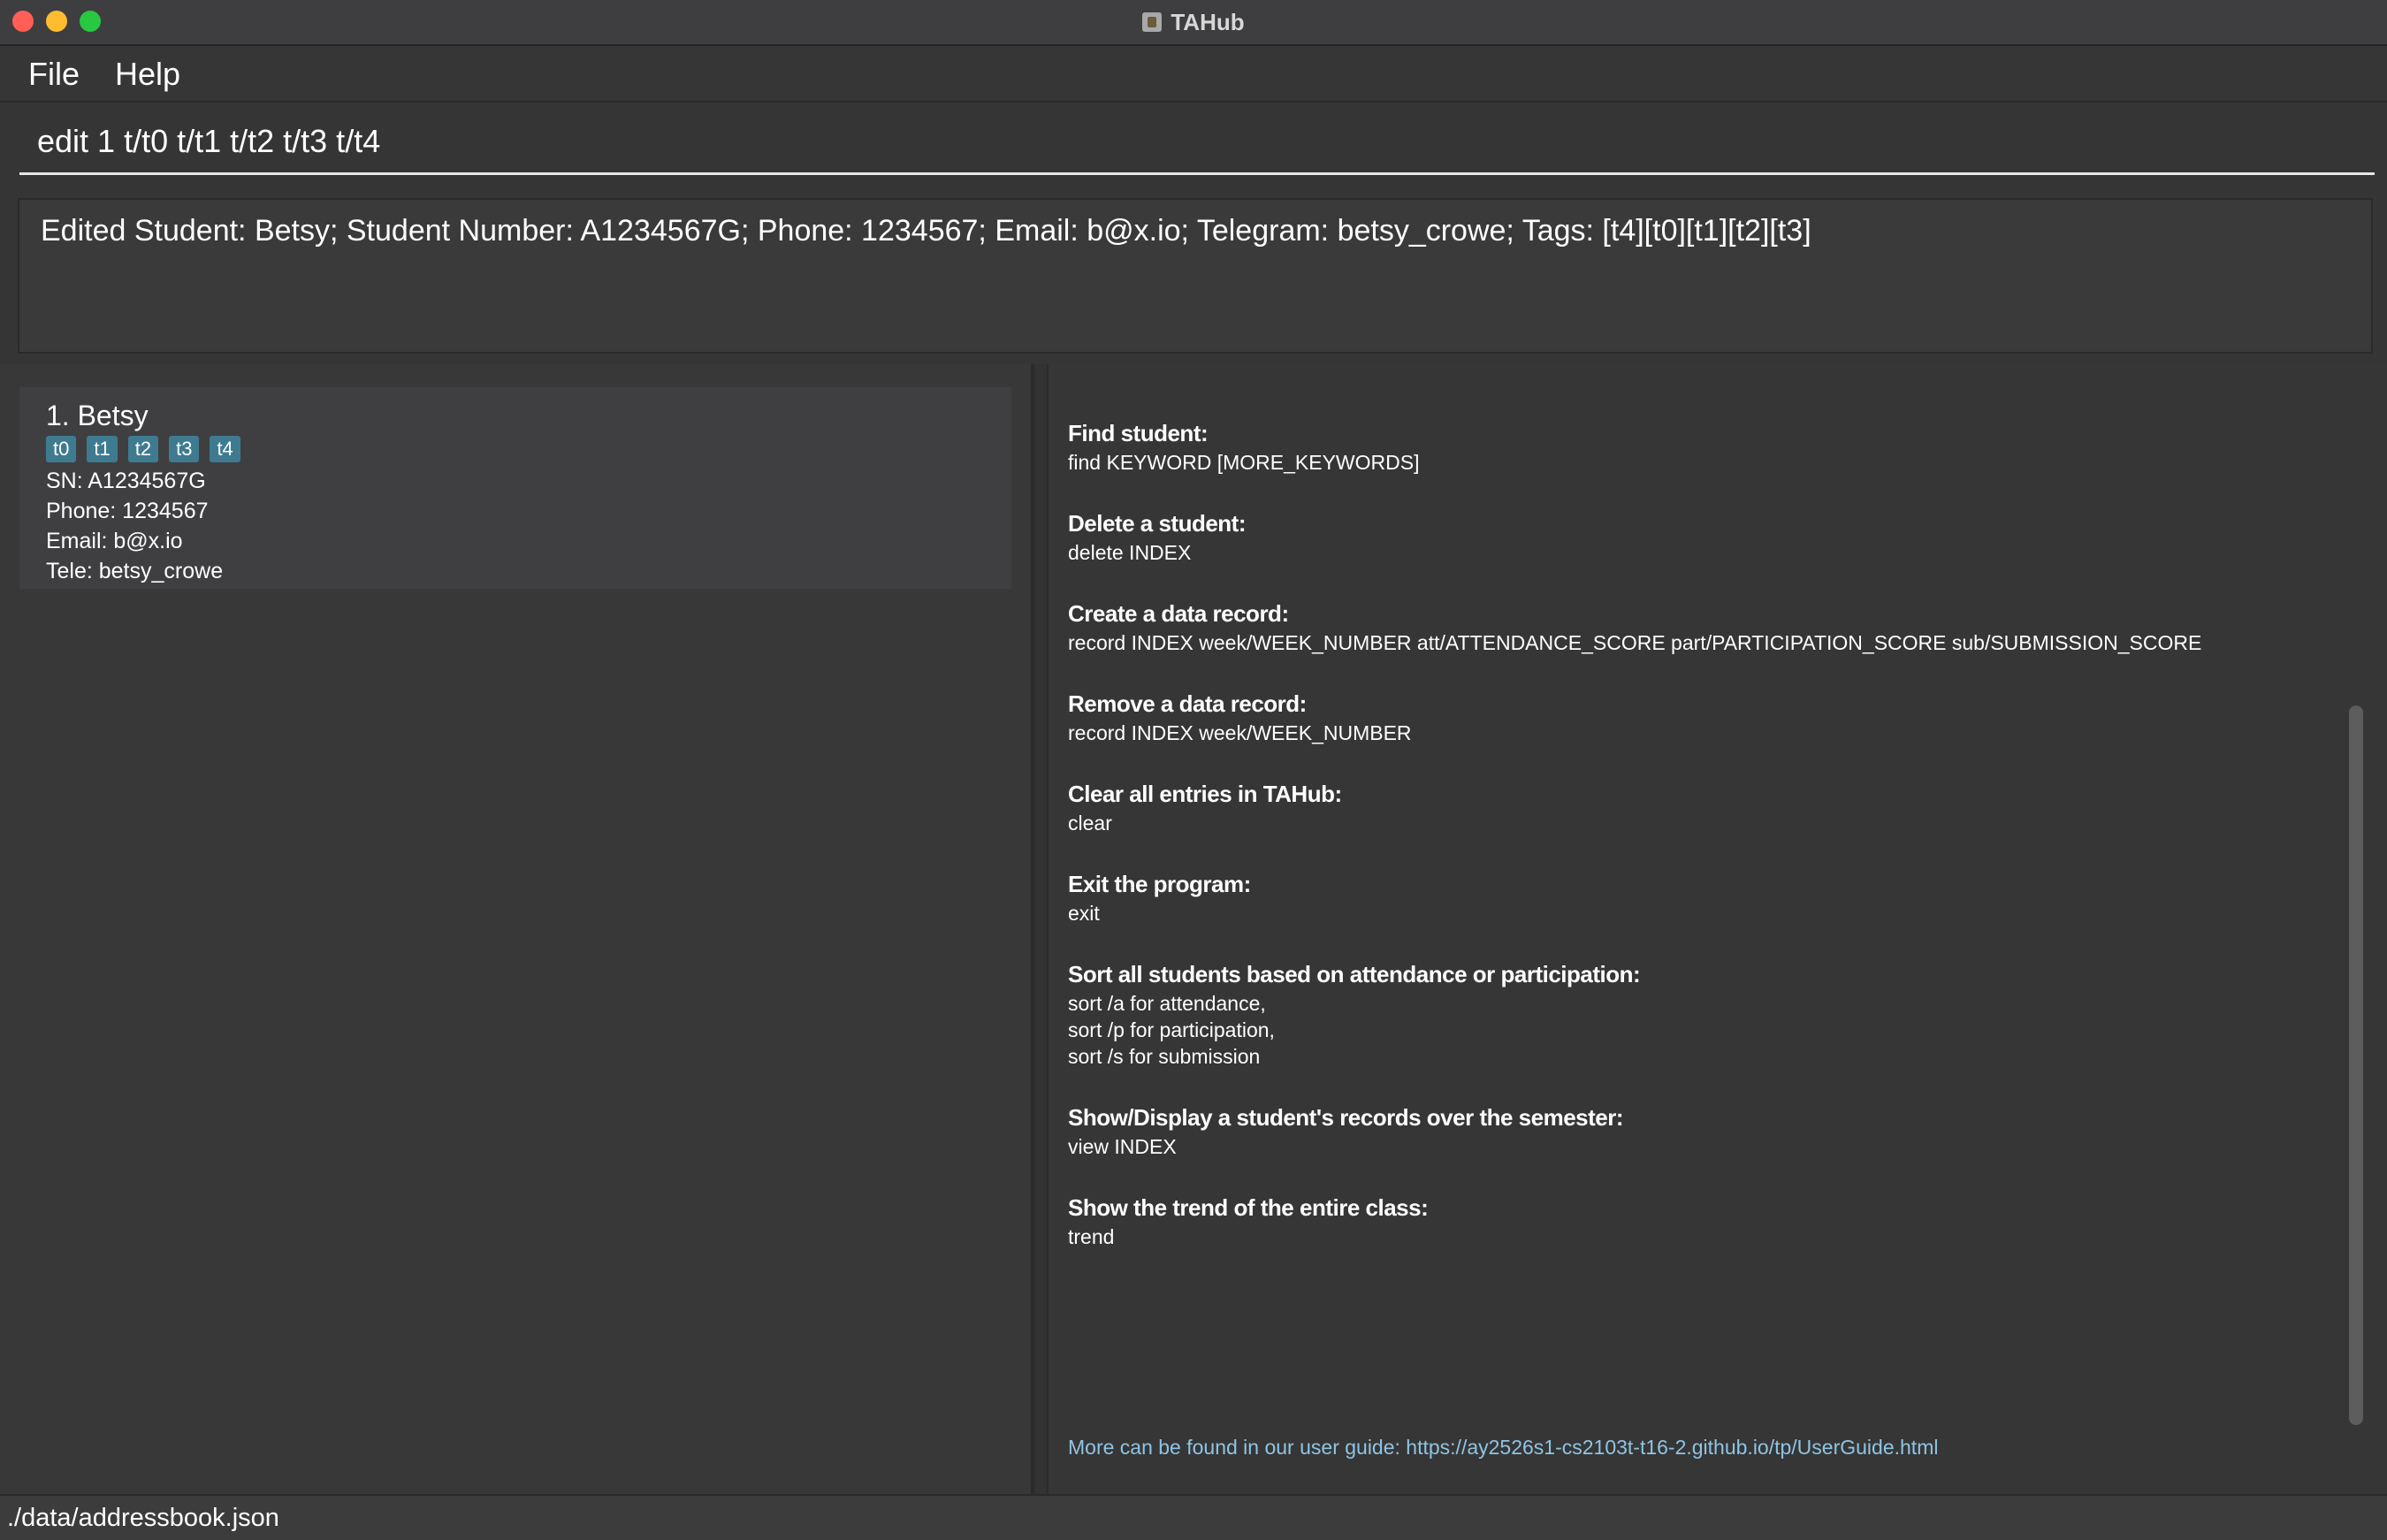 The width and height of the screenshot is (2387, 1540). What do you see at coordinates (135, 571) in the screenshot?
I see `student-telegram: Tele: betsy_crowe` at bounding box center [135, 571].